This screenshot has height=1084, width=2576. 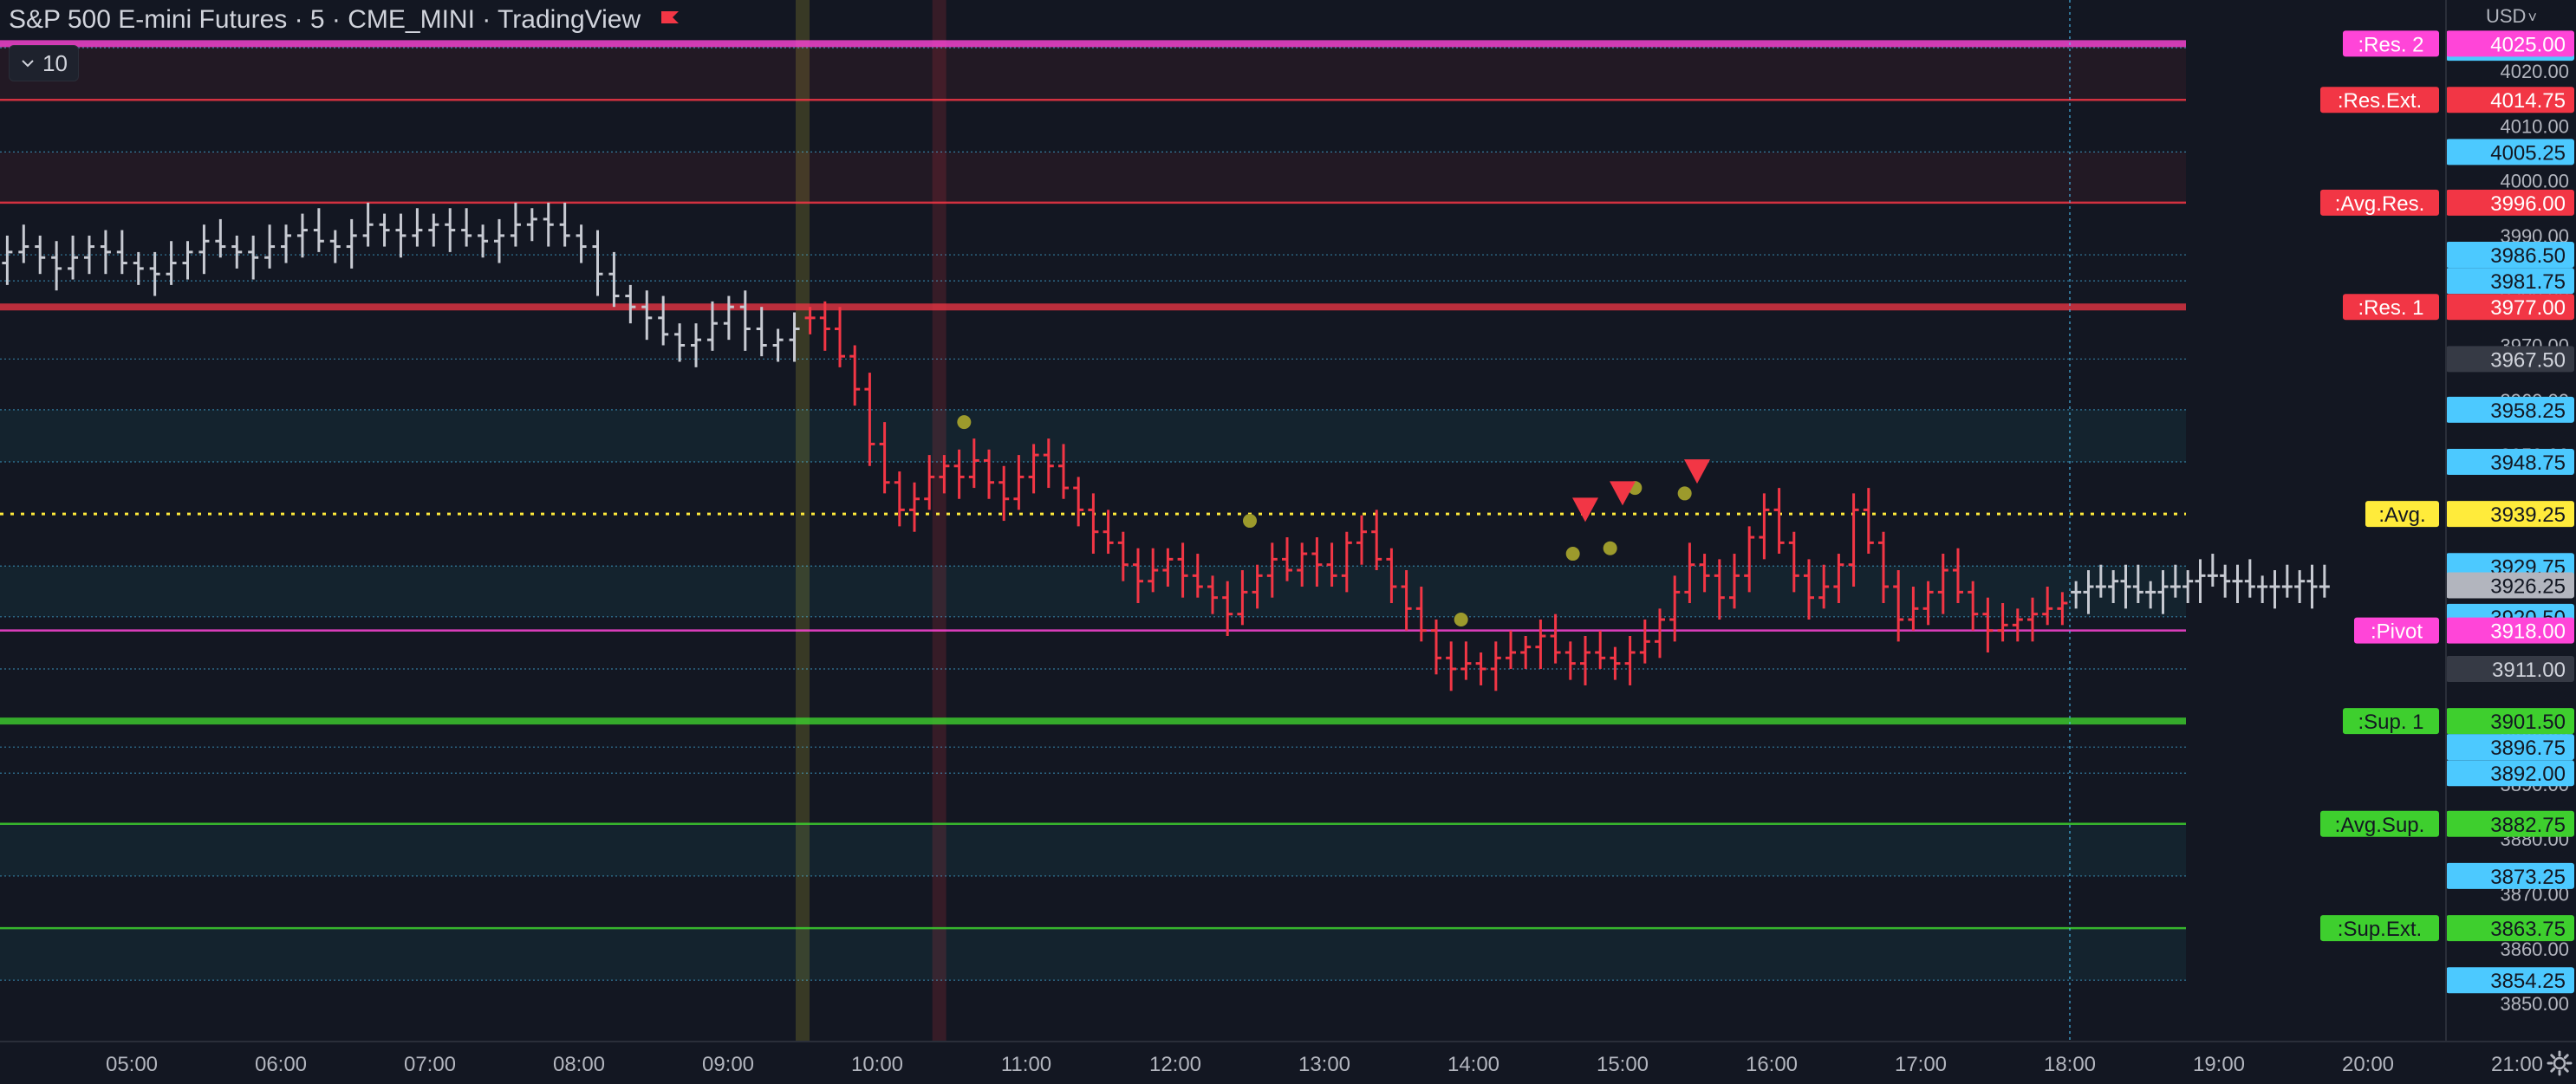 I want to click on y-axis-tick-label: 3860.00, so click(x=2534, y=949).